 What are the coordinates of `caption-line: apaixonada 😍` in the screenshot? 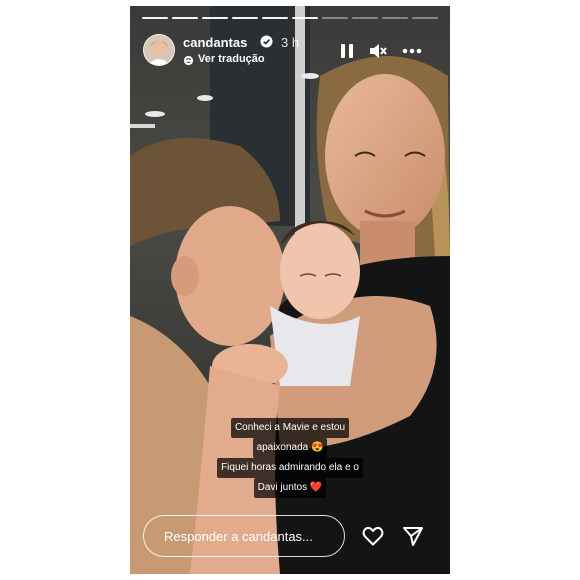 It's located at (290, 448).